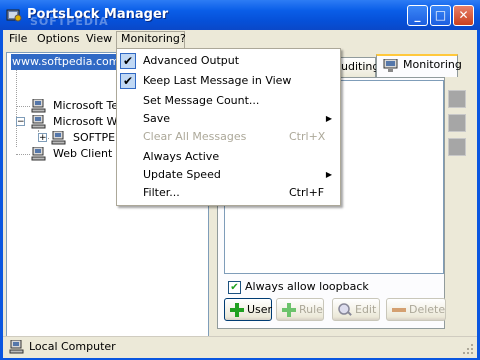  Describe the element at coordinates (150, 39) in the screenshot. I see `menu-monitoring: Monitoring` at that location.